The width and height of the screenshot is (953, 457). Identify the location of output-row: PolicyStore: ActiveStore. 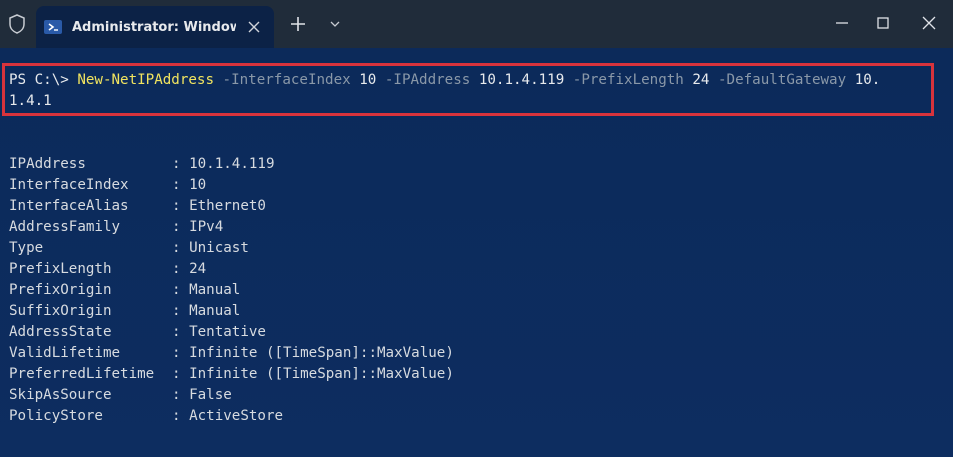
(146, 416).